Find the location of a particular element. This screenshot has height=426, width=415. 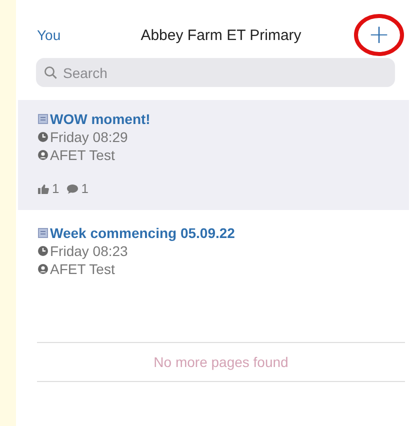

search-field: Search is located at coordinates (215, 72).